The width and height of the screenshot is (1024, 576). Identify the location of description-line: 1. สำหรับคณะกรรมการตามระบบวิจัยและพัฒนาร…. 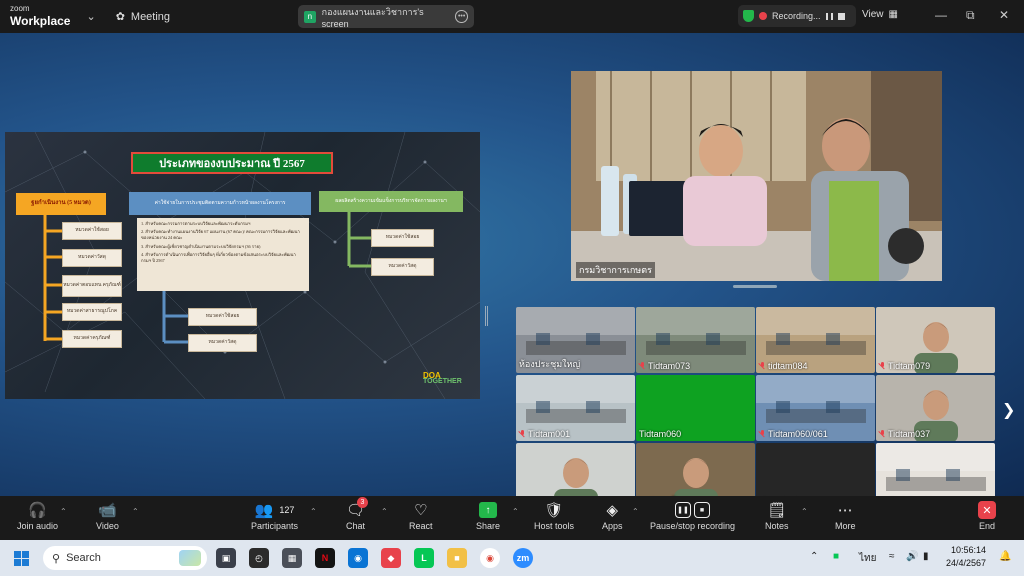
(196, 223).